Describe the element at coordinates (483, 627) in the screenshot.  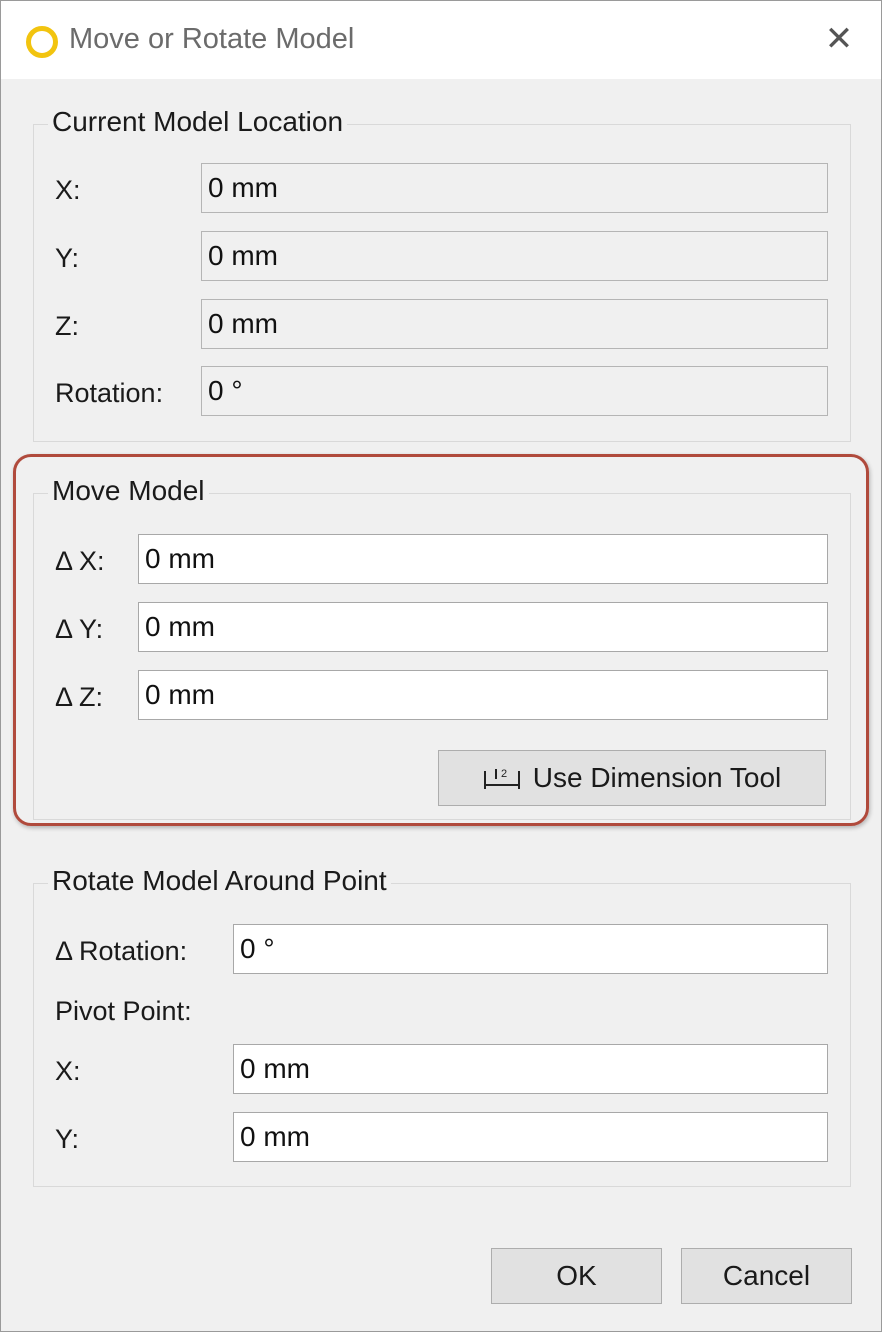
I see `delta-y-input` at that location.